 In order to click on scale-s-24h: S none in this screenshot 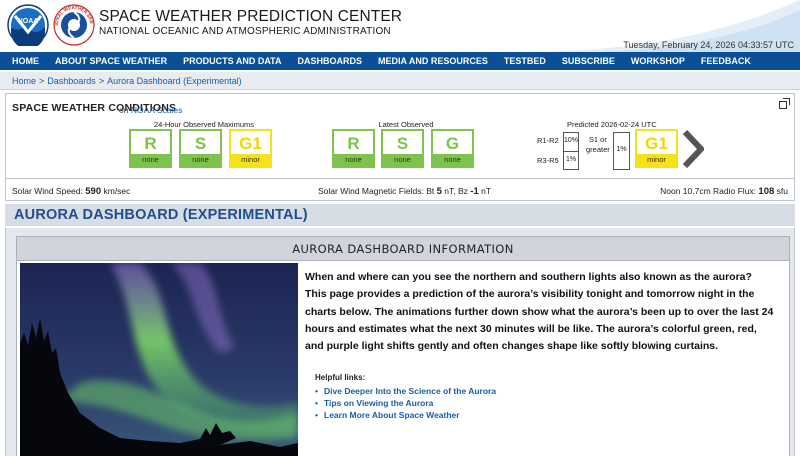, I will do `click(200, 148)`.